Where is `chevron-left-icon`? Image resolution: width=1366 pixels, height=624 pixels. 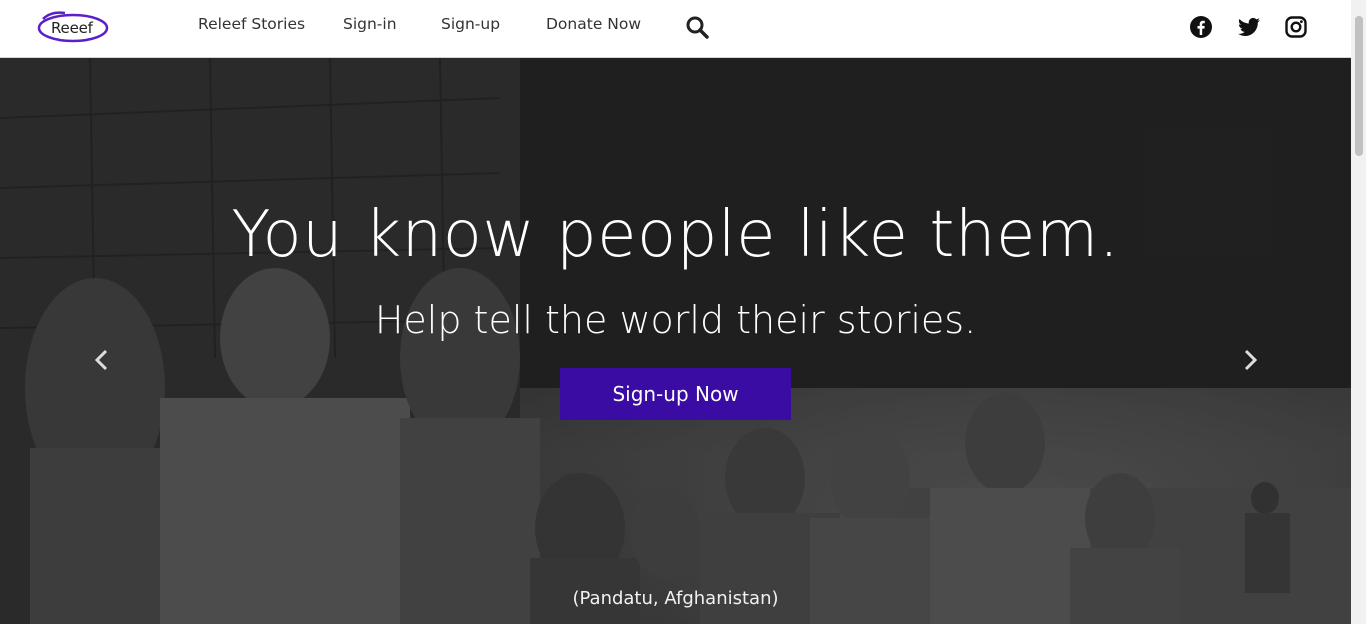
chevron-left-icon is located at coordinates (102, 360).